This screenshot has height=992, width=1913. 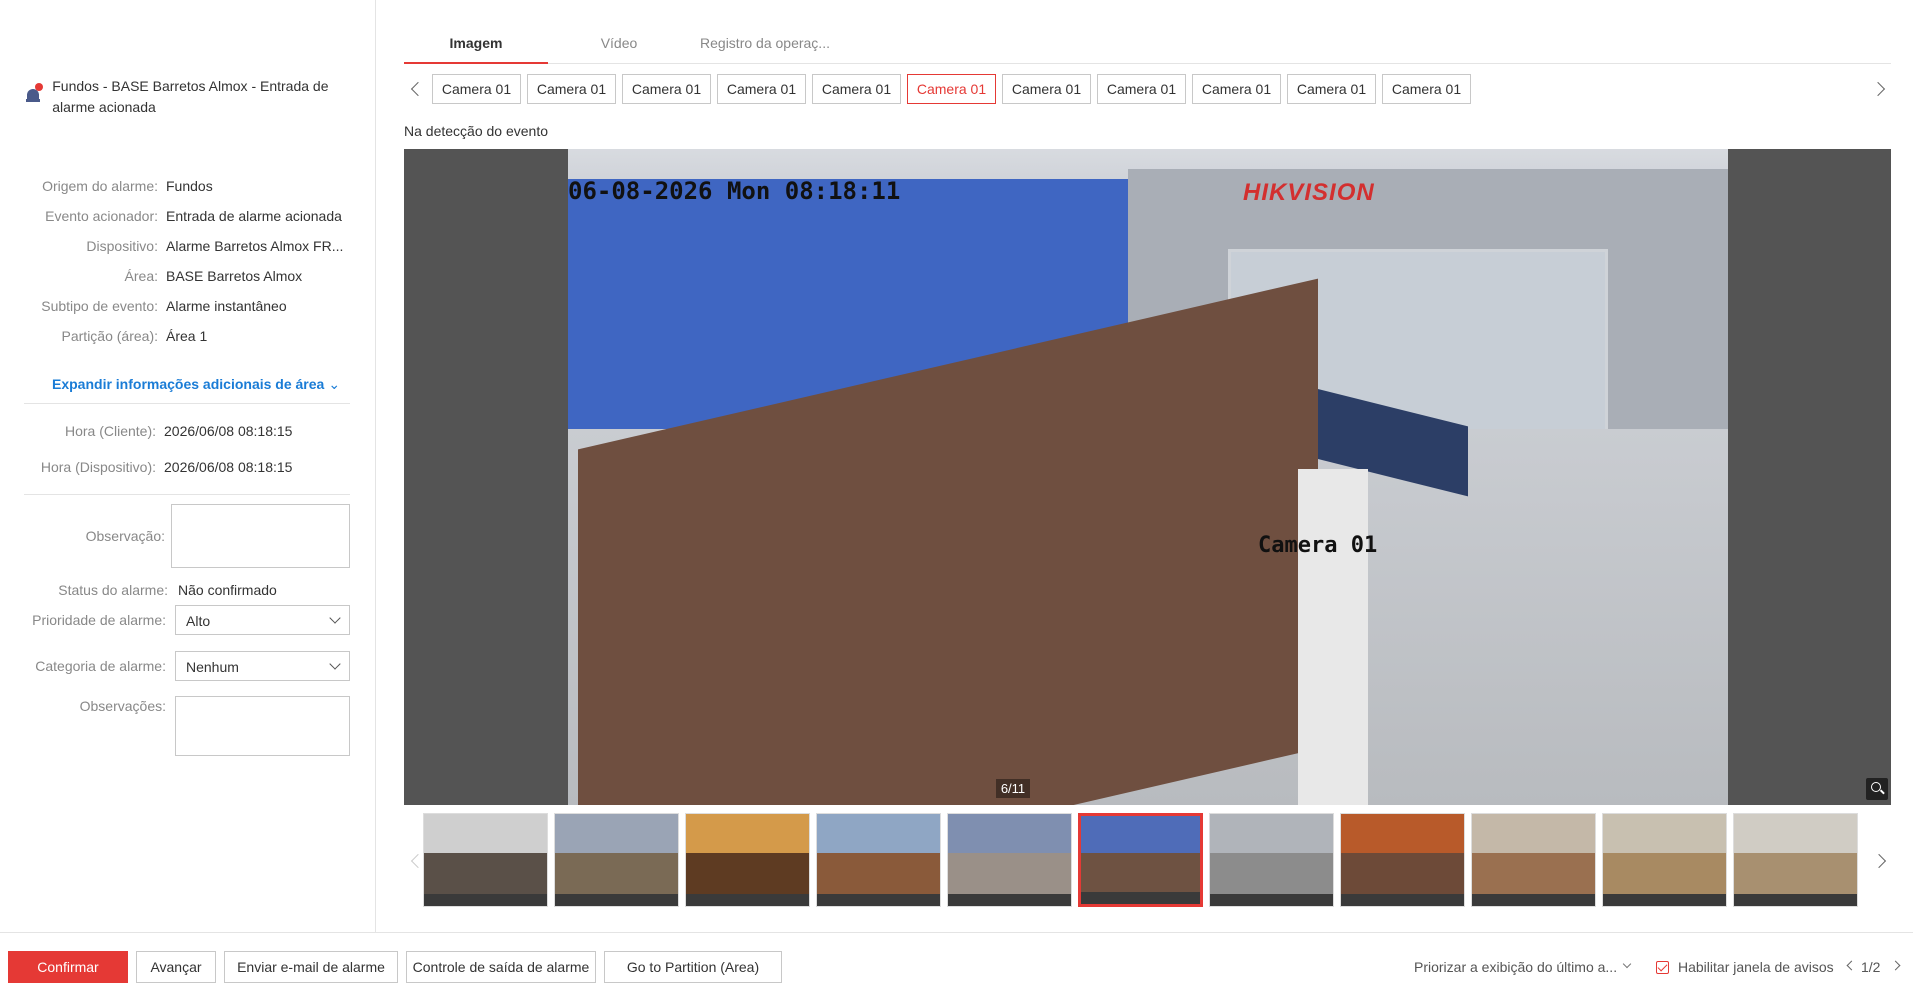 What do you see at coordinates (1756, 967) in the screenshot?
I see `enable-popup-label: Habilitar janela de avisos` at bounding box center [1756, 967].